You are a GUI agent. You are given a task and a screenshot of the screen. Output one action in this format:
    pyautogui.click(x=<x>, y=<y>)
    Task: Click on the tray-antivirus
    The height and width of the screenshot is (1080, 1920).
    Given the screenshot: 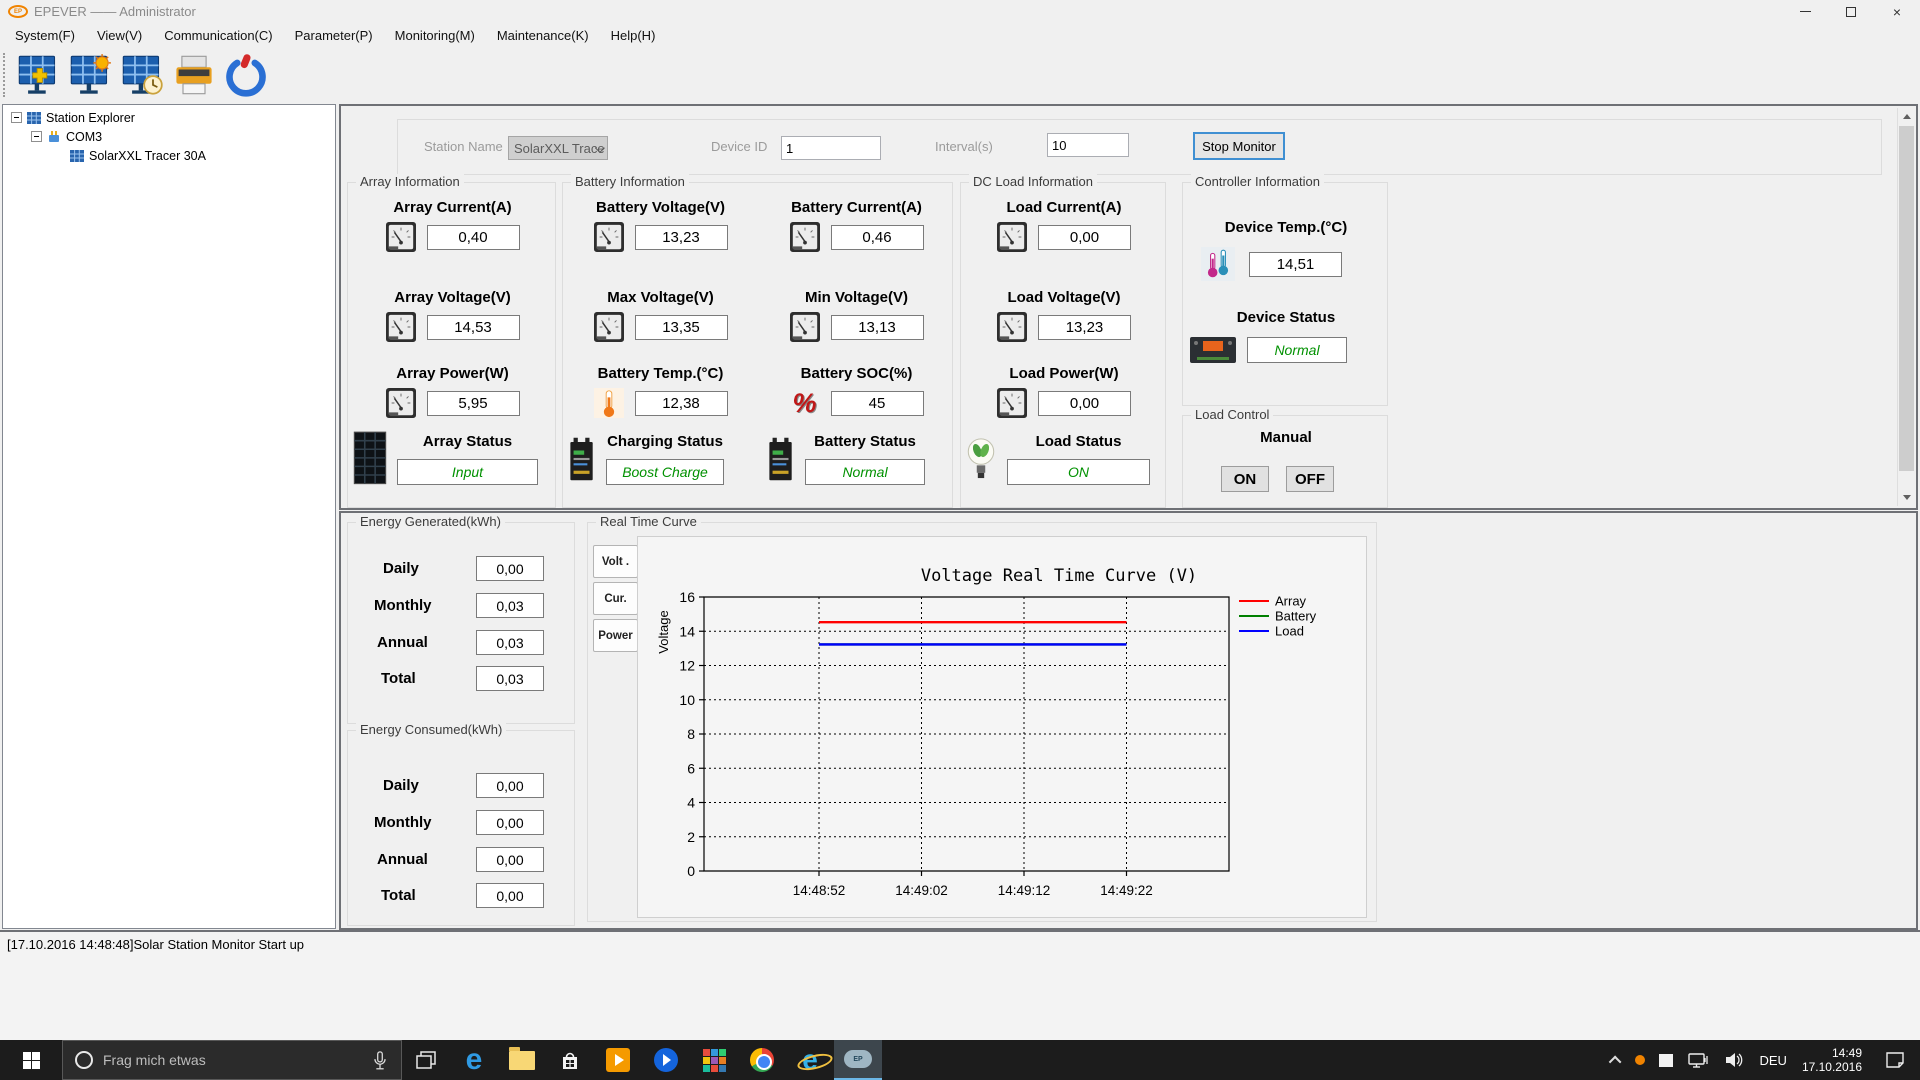 What is the action you would take?
    pyautogui.click(x=1640, y=1060)
    